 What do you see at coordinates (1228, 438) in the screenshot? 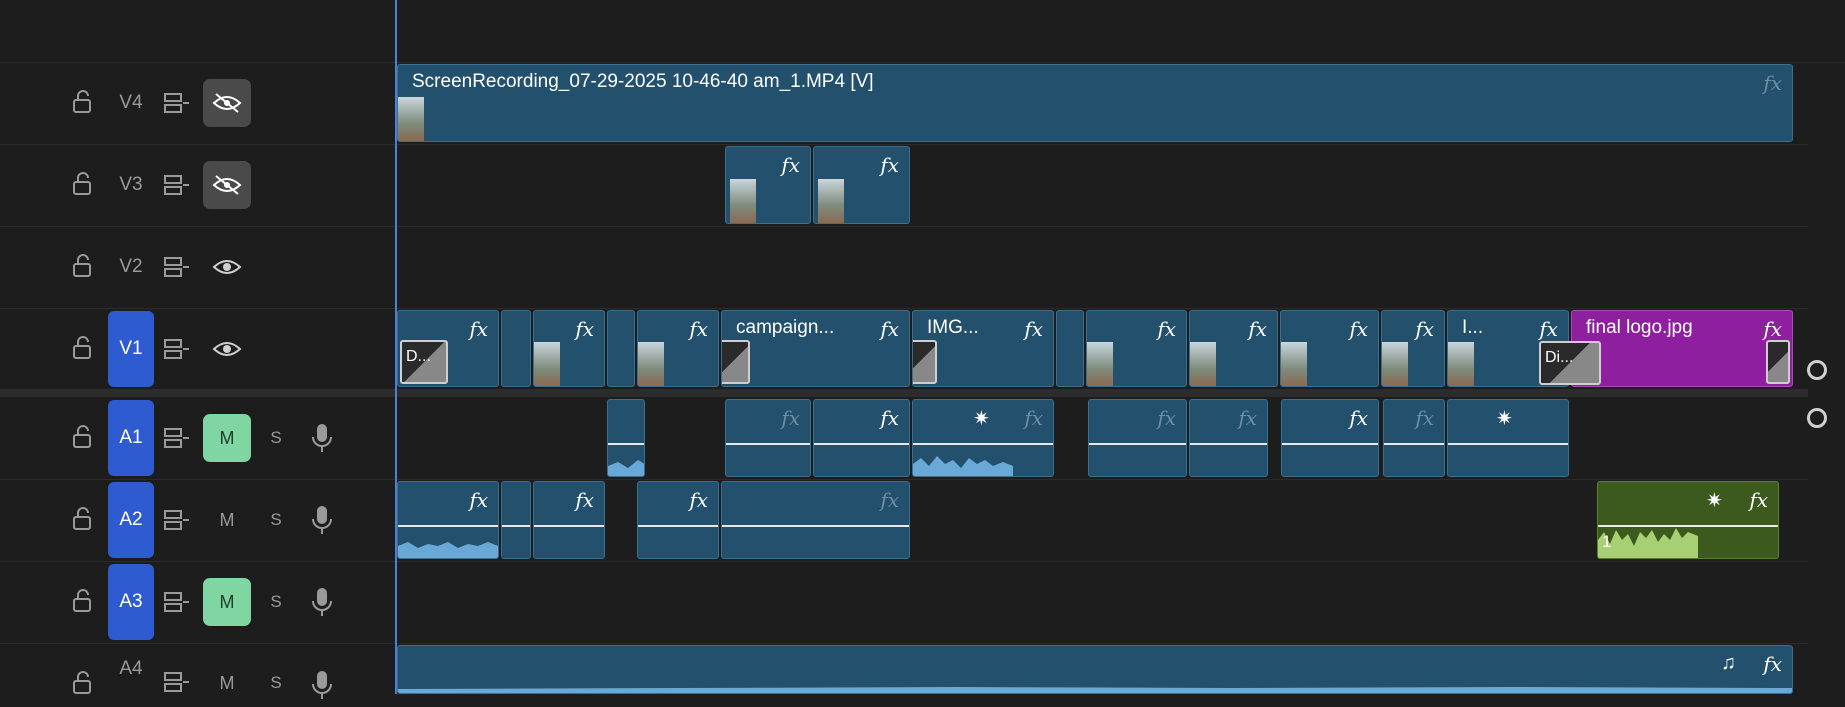
I see `audio-clip-a1-6: fx` at bounding box center [1228, 438].